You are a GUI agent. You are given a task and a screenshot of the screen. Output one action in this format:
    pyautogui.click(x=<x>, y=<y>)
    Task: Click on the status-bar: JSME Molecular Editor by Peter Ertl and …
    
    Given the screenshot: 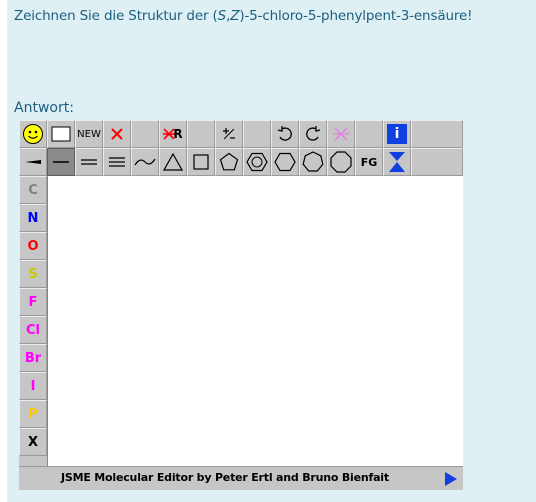 What is the action you would take?
    pyautogui.click(x=241, y=478)
    